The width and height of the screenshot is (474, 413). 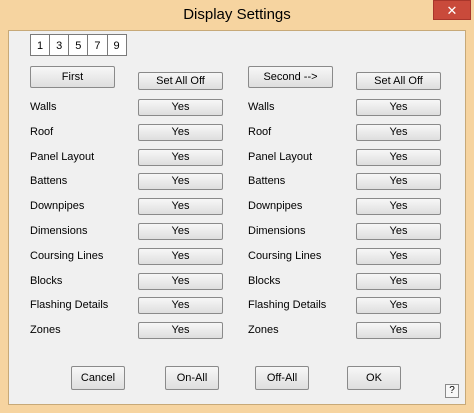 What do you see at coordinates (267, 181) in the screenshot?
I see `row-label-right: Battens` at bounding box center [267, 181].